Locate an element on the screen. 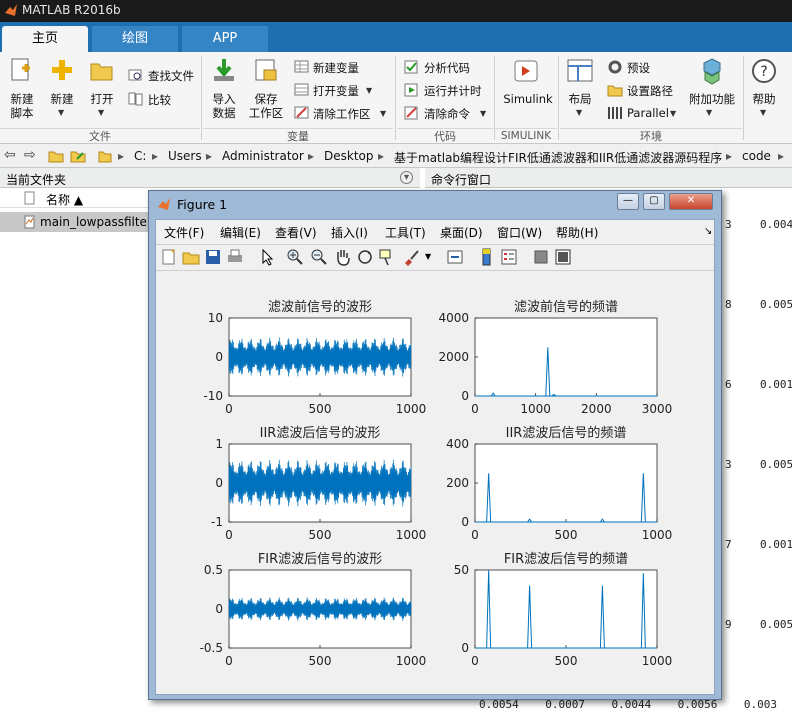  pan-hand-icon is located at coordinates (343, 257).